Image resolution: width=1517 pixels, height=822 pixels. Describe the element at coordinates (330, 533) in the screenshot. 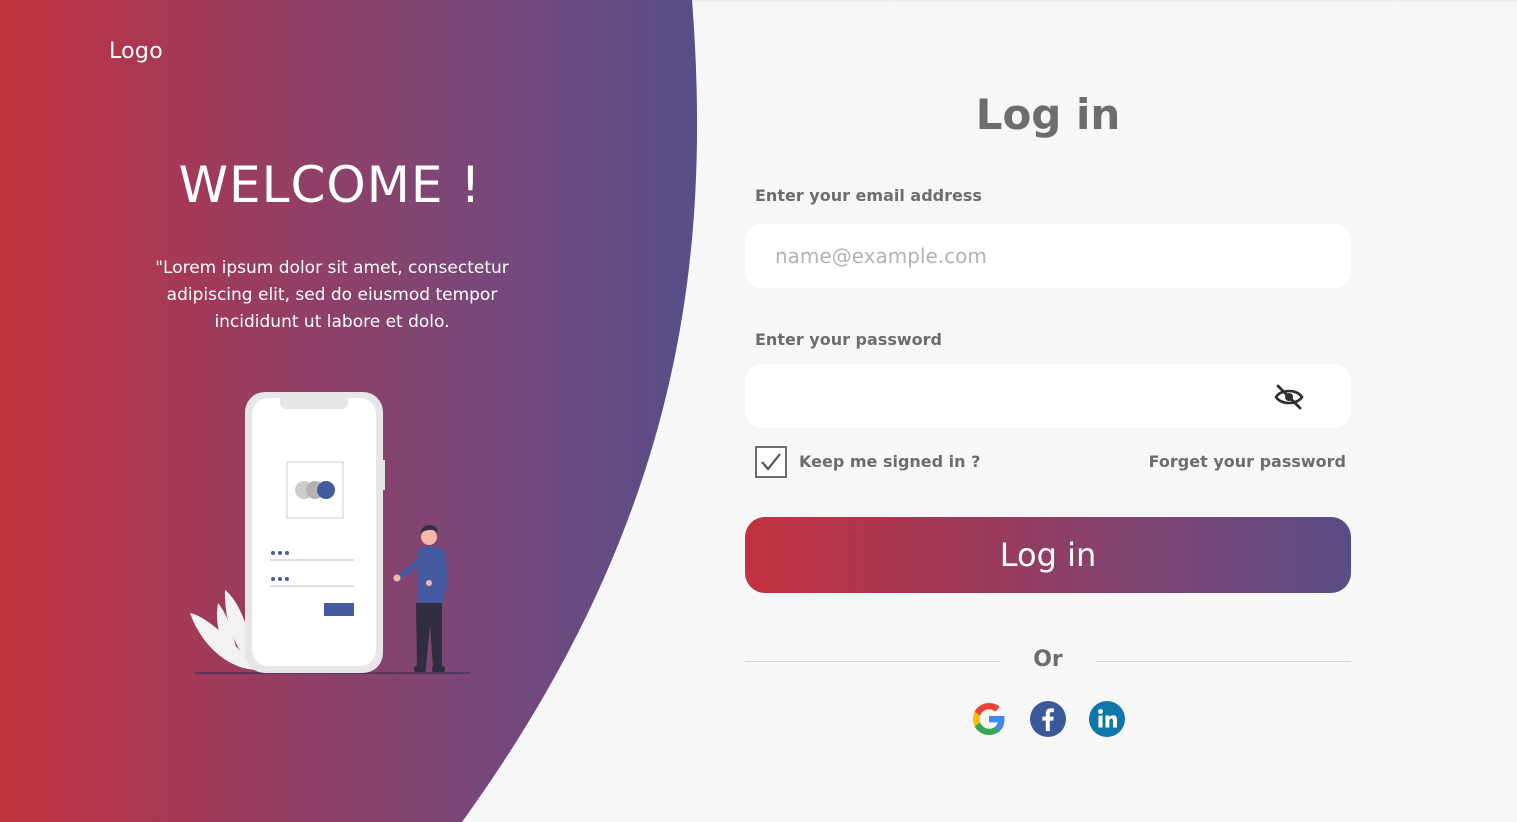

I see `phone-login-illustration` at that location.